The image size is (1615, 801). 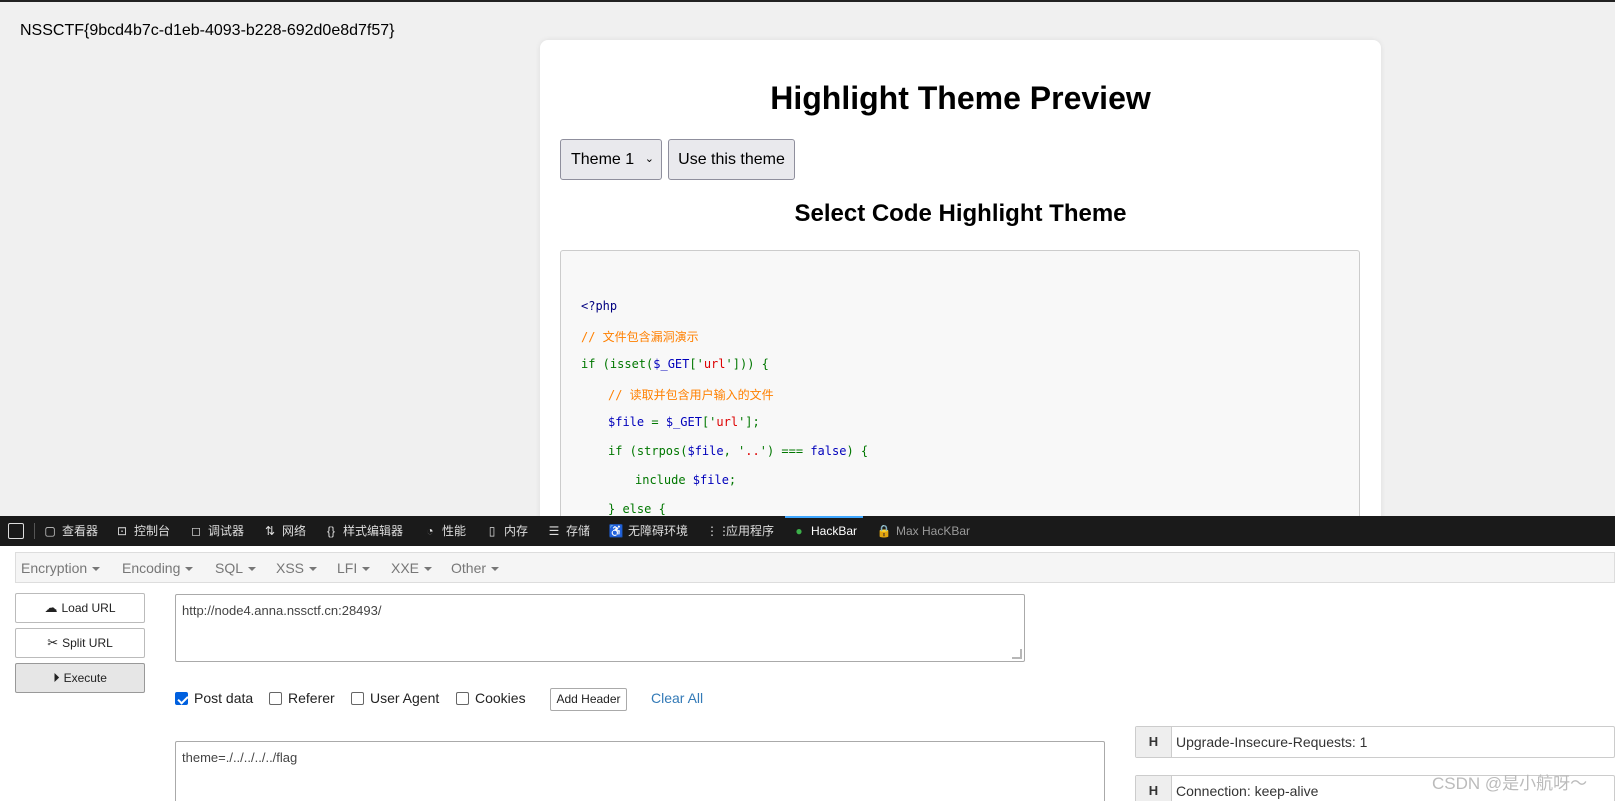 What do you see at coordinates (960, 98) in the screenshot?
I see `page-title: Highlight Theme Preview` at bounding box center [960, 98].